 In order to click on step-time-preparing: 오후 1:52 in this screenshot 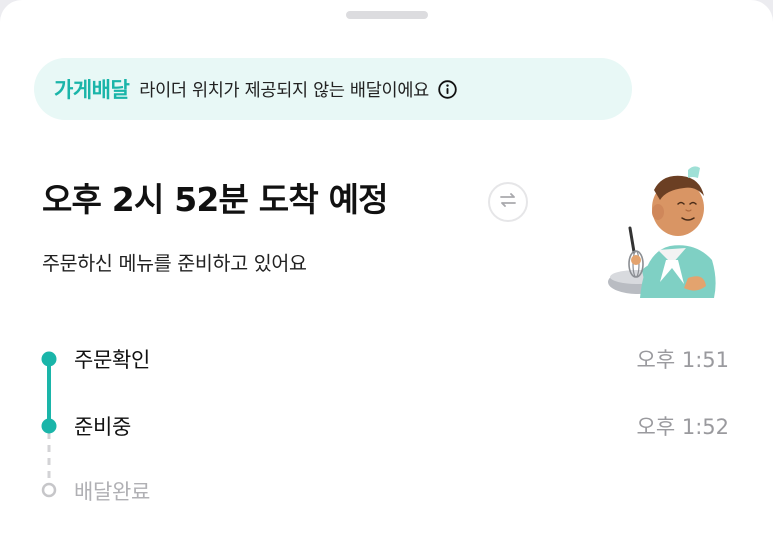, I will do `click(682, 427)`.